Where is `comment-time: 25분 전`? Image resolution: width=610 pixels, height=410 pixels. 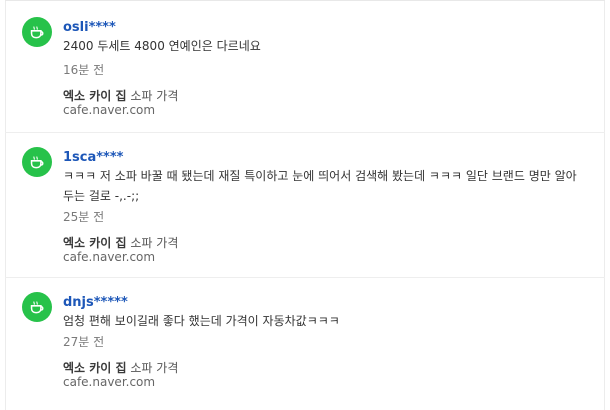 comment-time: 25분 전 is located at coordinates (84, 217).